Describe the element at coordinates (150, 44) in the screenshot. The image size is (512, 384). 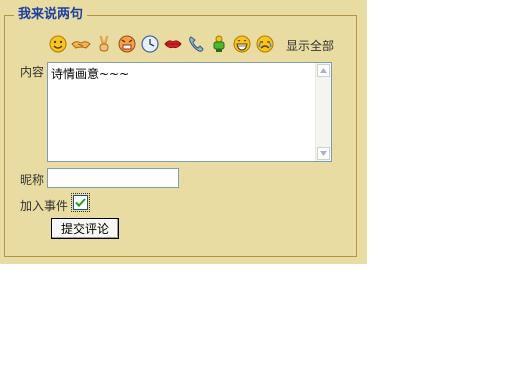
I see `clock-icon` at that location.